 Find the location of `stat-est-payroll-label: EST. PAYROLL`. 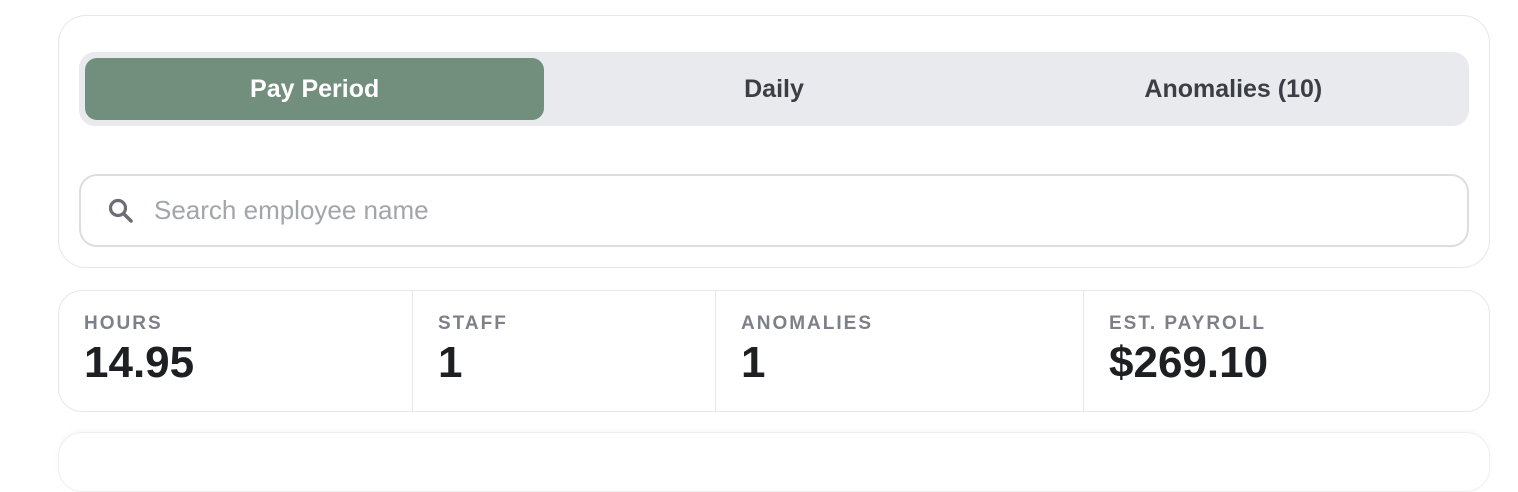

stat-est-payroll-label: EST. PAYROLL is located at coordinates (1188, 323).